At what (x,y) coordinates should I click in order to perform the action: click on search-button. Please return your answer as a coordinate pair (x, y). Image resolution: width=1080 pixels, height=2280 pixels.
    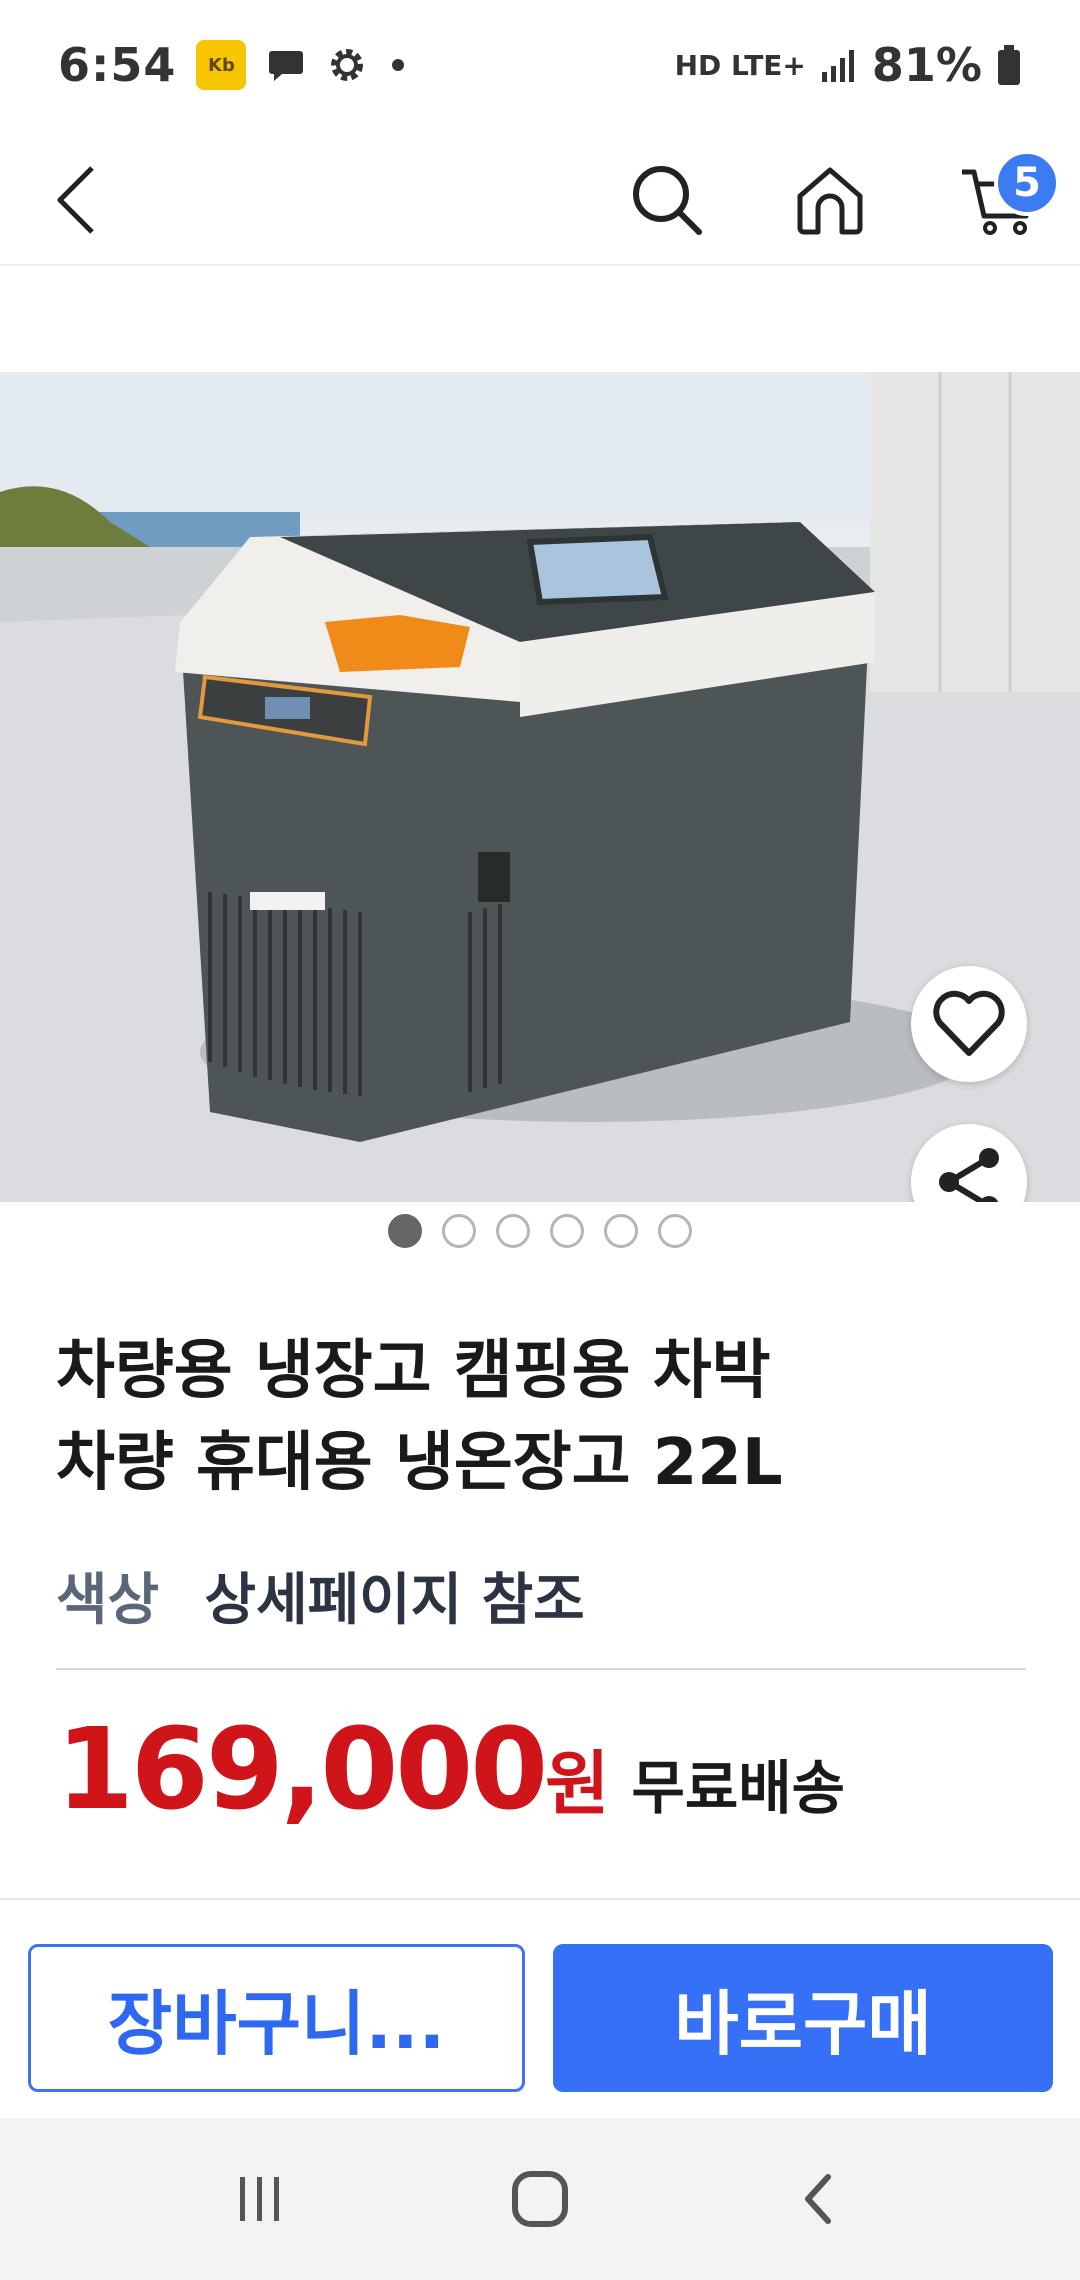
    Looking at the image, I should click on (667, 200).